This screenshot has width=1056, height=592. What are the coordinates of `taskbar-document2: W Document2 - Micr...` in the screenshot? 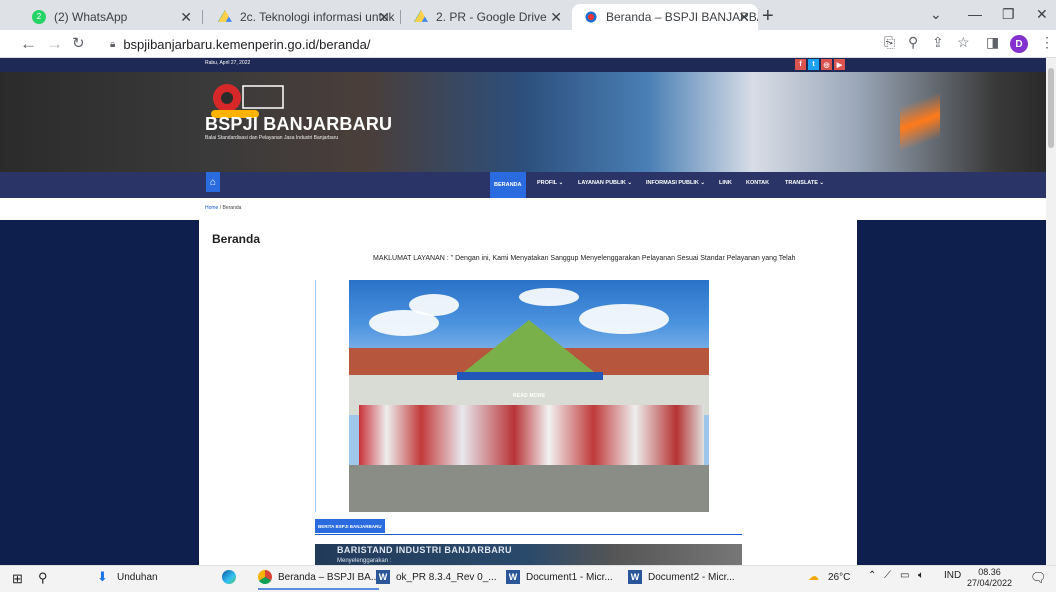 It's located at (681, 577).